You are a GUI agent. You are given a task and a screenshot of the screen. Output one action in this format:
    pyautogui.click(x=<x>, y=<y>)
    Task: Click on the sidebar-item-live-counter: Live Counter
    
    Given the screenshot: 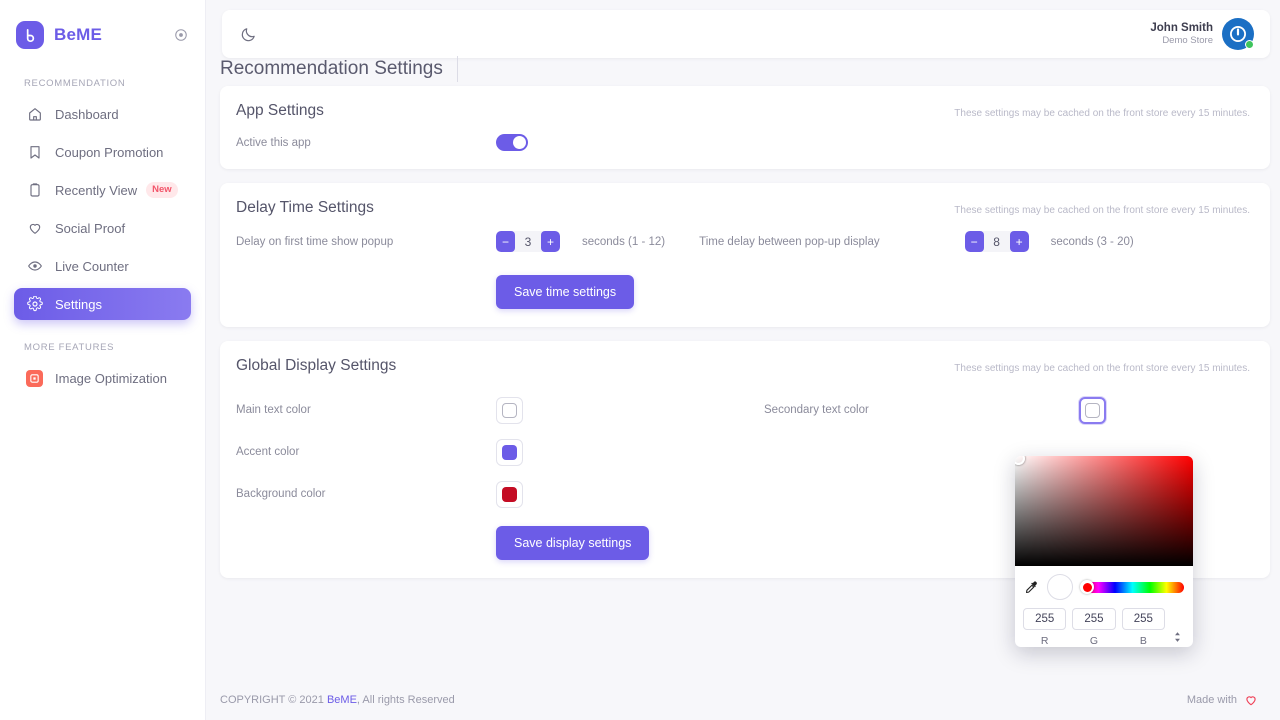 What is the action you would take?
    pyautogui.click(x=102, y=266)
    